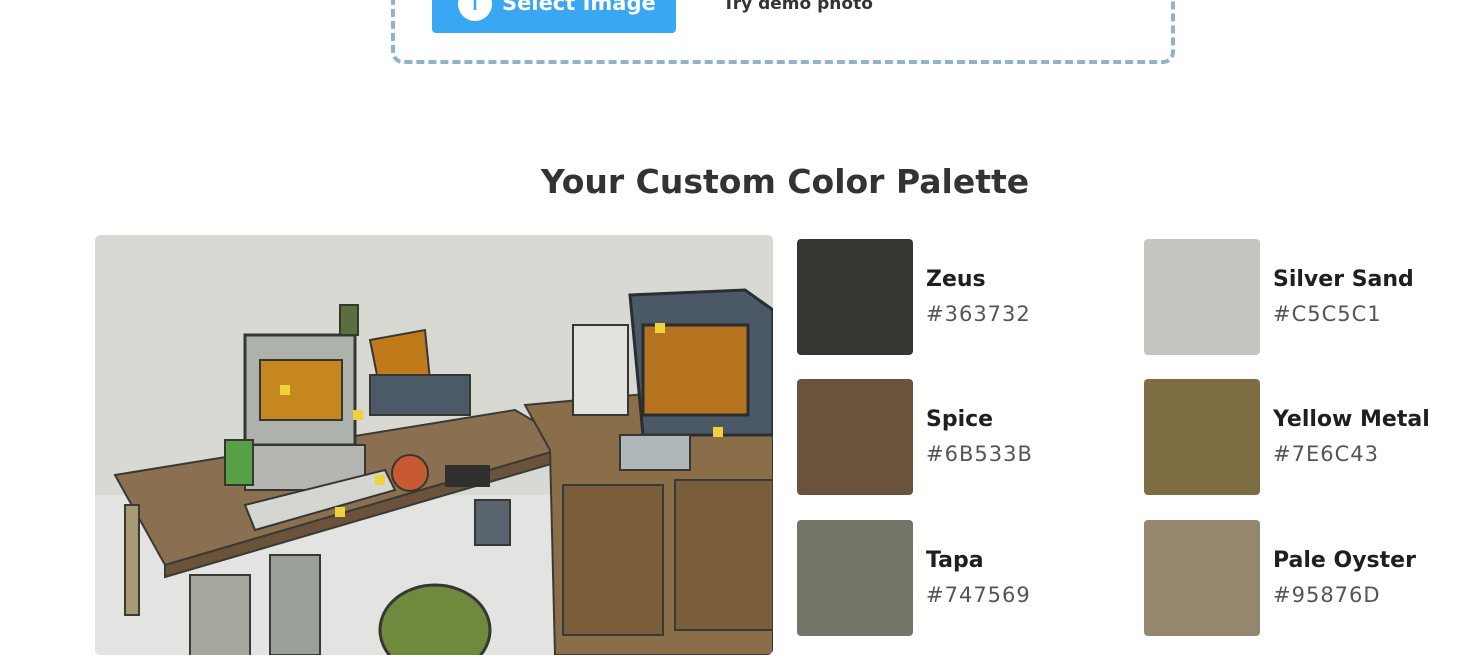  Describe the element at coordinates (1327, 595) in the screenshot. I see `color-hex: #95876D` at that location.